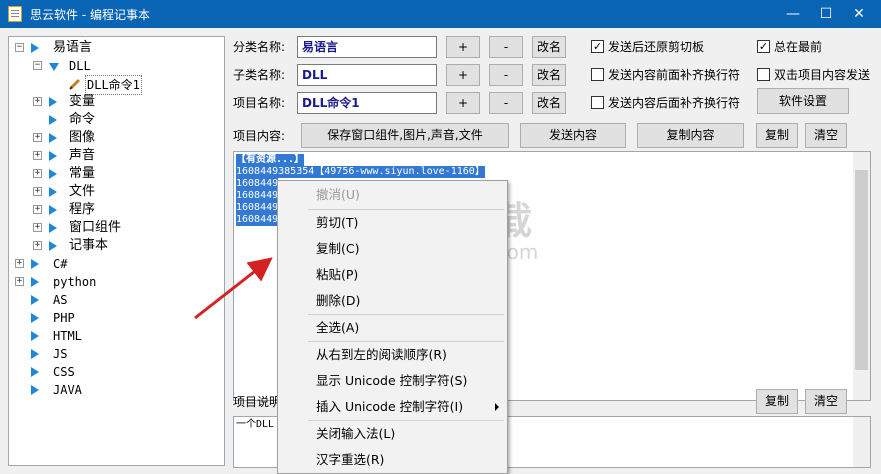  Describe the element at coordinates (573, 135) in the screenshot. I see `send-content-button: 发送内容` at that location.